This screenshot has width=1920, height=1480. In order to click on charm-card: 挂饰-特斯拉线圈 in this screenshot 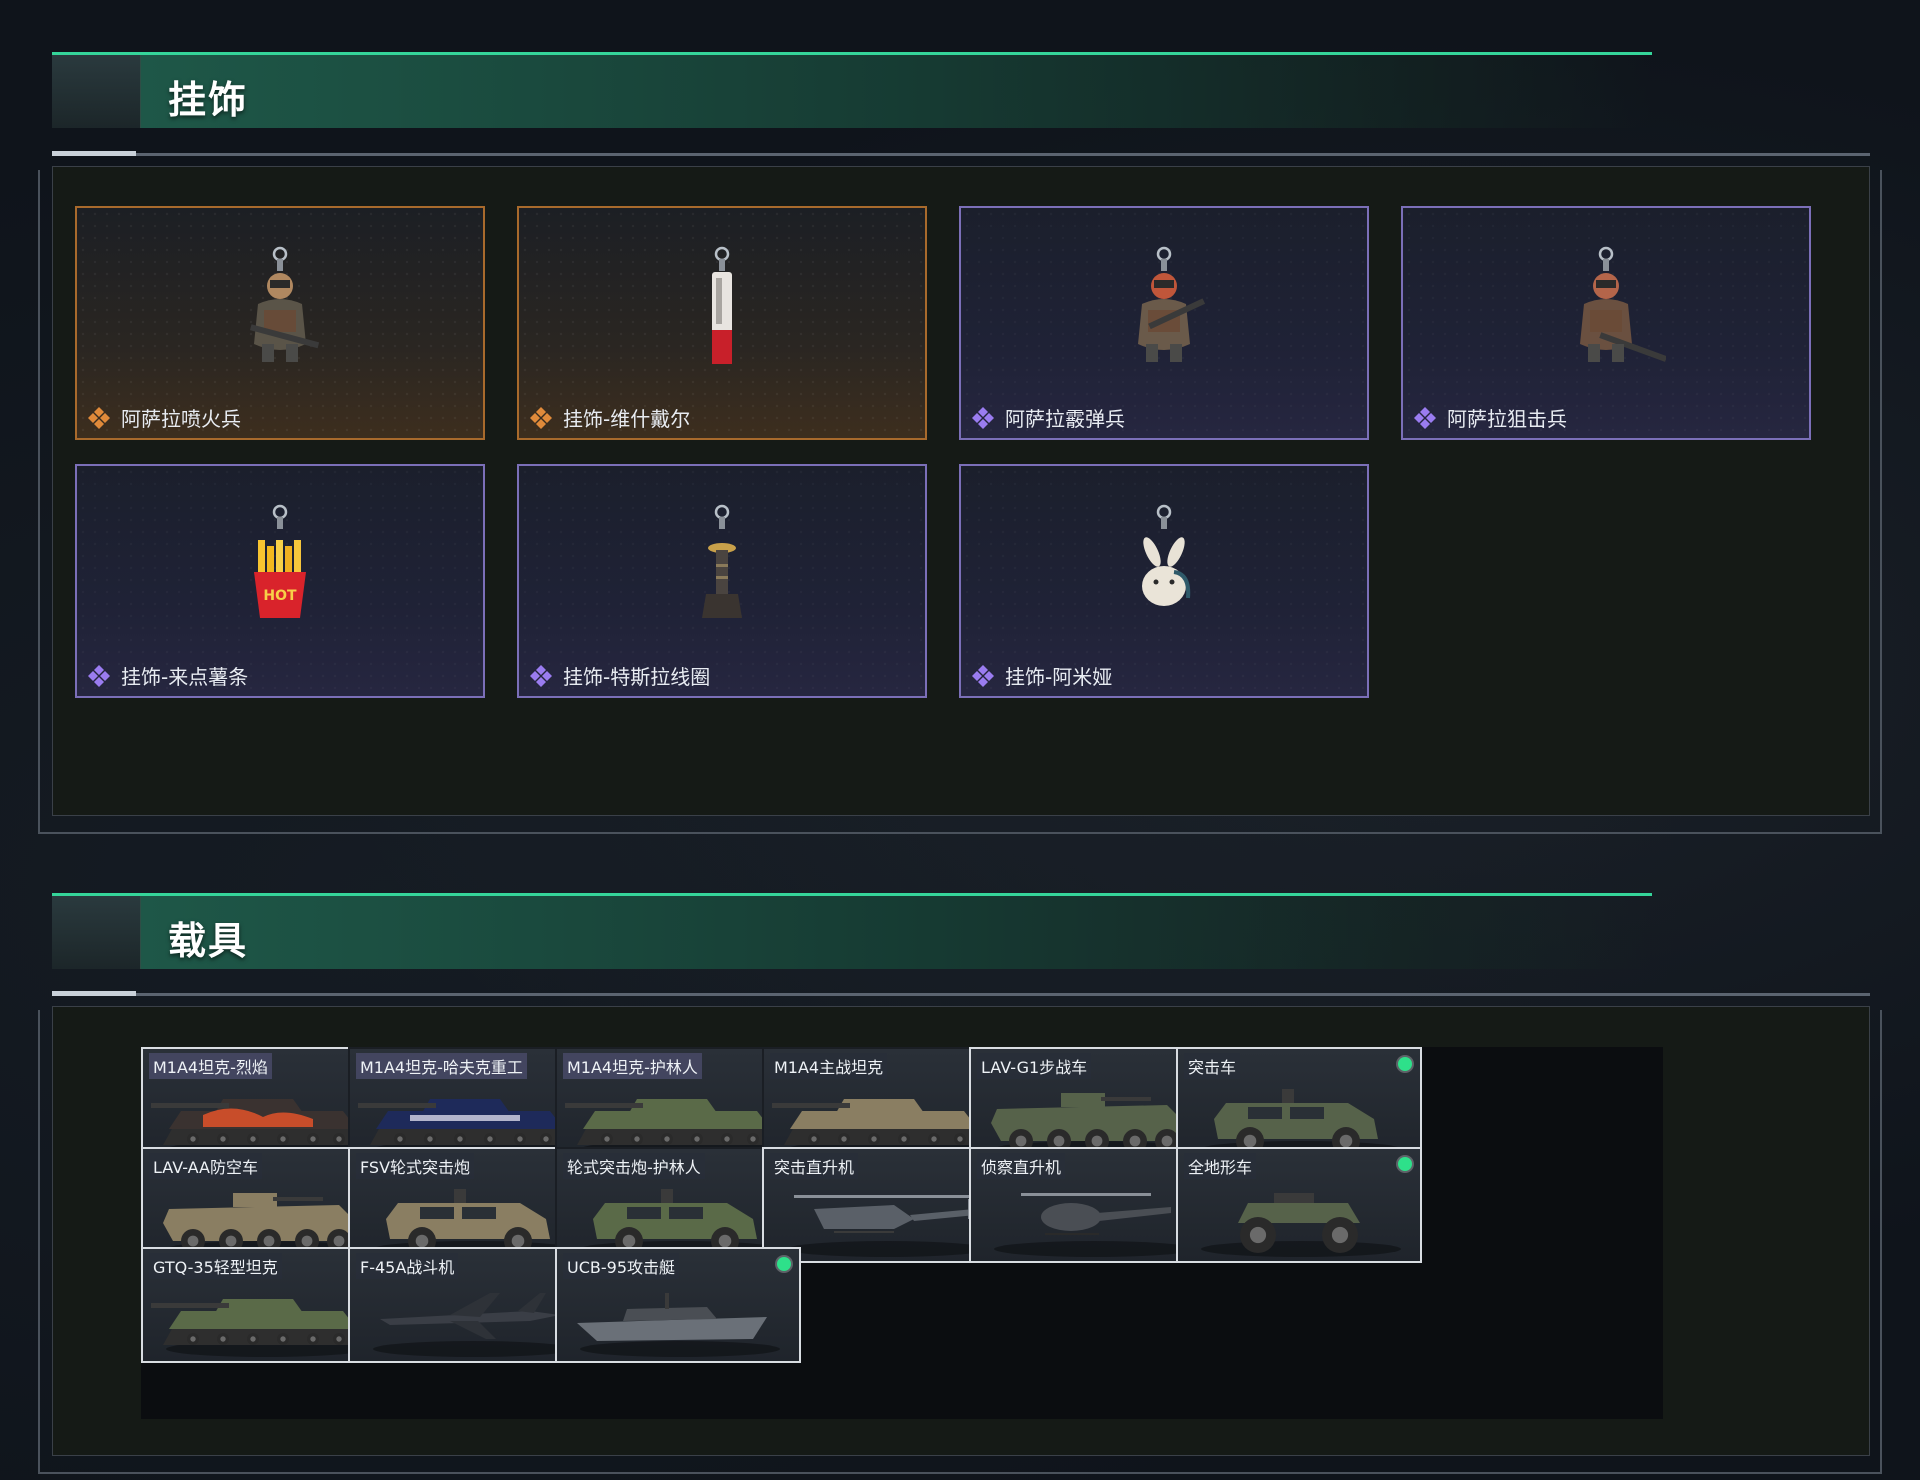, I will do `click(722, 581)`.